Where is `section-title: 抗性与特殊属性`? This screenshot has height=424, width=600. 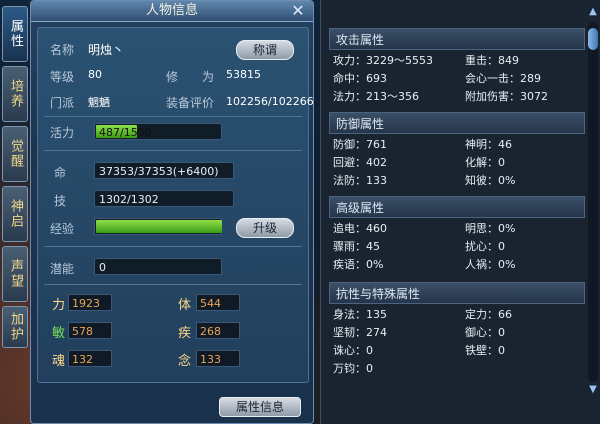
section-title: 抗性与特殊属性 is located at coordinates (457, 293).